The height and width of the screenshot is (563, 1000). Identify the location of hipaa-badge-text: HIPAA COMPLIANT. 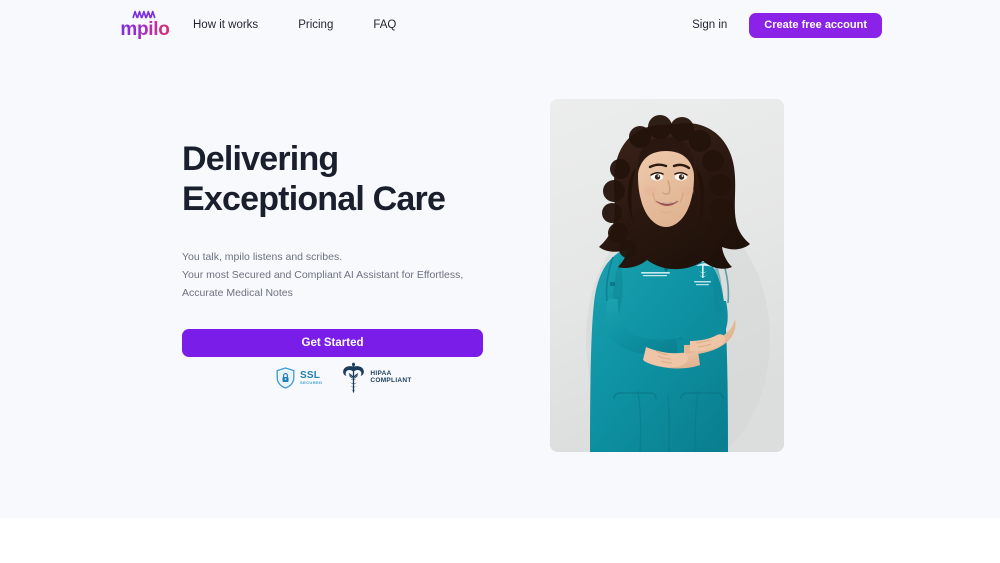
(391, 377).